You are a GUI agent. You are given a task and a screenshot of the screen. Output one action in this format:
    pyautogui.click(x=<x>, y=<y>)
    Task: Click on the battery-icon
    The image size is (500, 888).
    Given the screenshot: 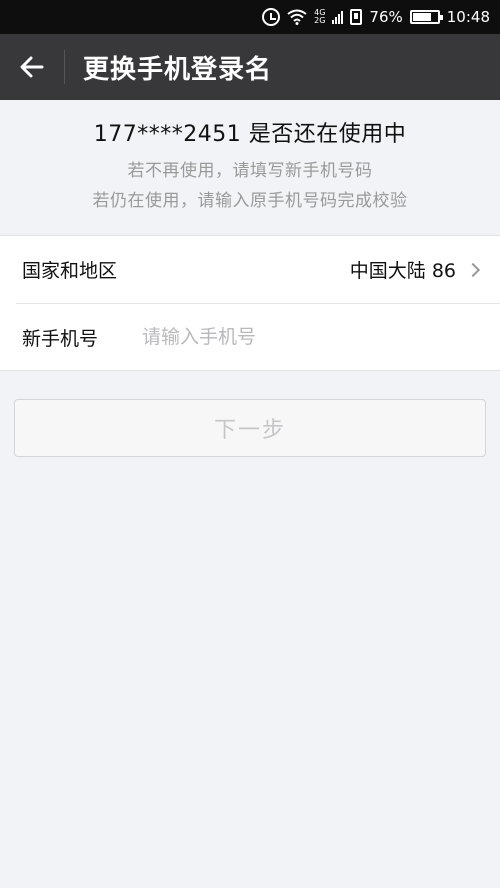 What is the action you would take?
    pyautogui.click(x=426, y=17)
    